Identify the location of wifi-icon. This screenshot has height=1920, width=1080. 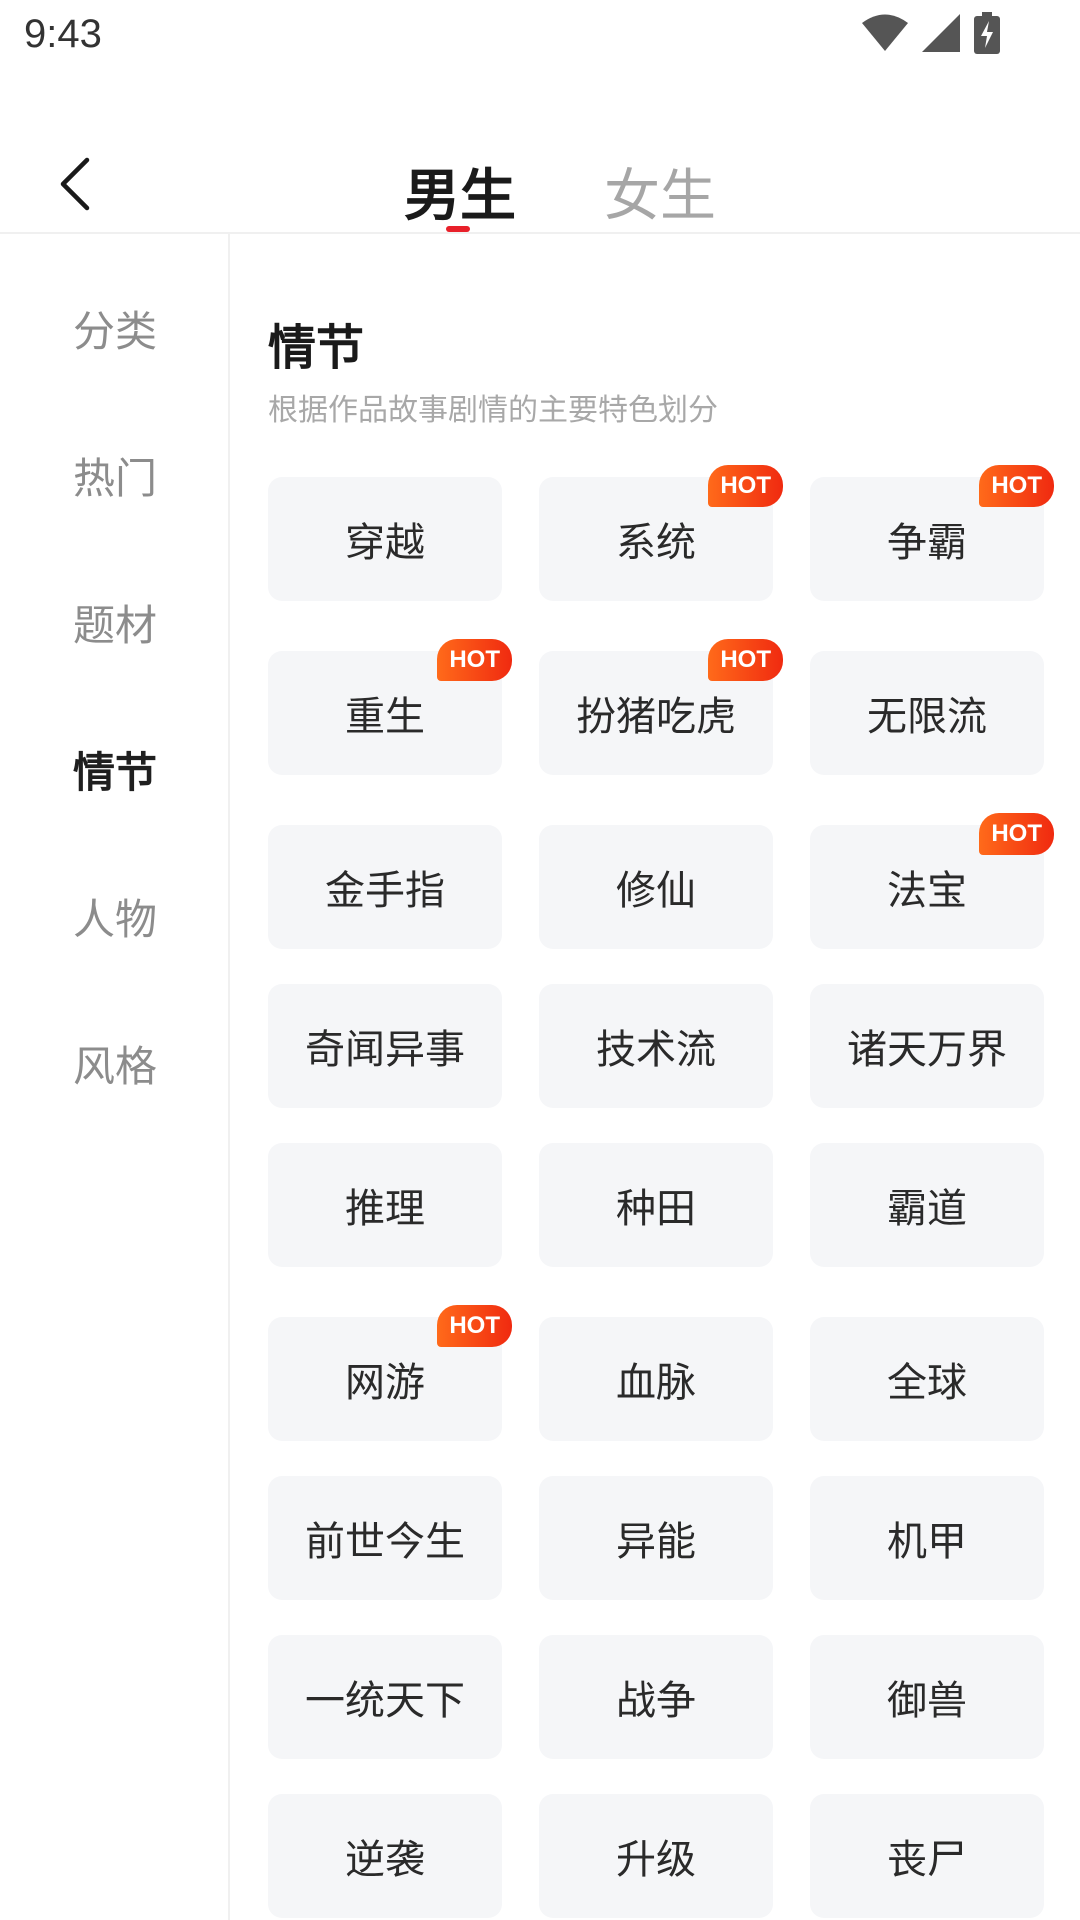
(885, 35).